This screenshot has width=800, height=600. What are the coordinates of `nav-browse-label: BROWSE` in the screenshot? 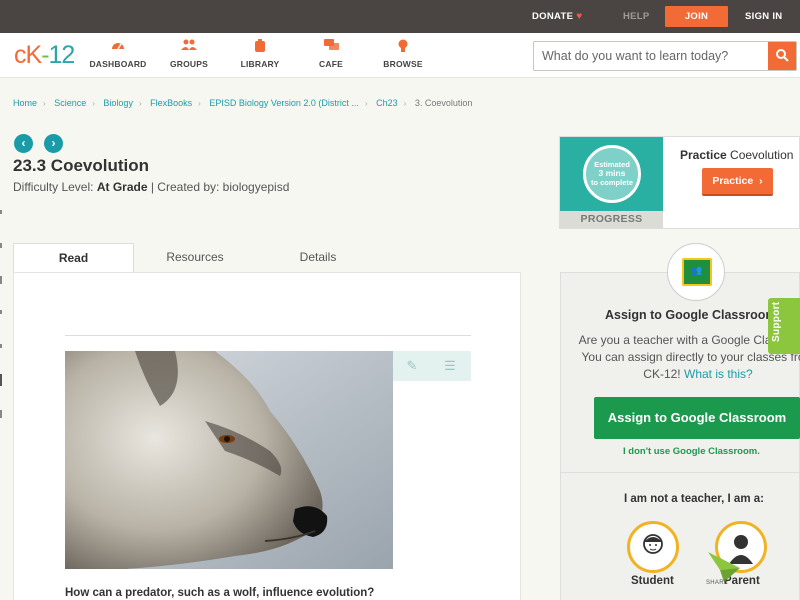 It's located at (403, 64).